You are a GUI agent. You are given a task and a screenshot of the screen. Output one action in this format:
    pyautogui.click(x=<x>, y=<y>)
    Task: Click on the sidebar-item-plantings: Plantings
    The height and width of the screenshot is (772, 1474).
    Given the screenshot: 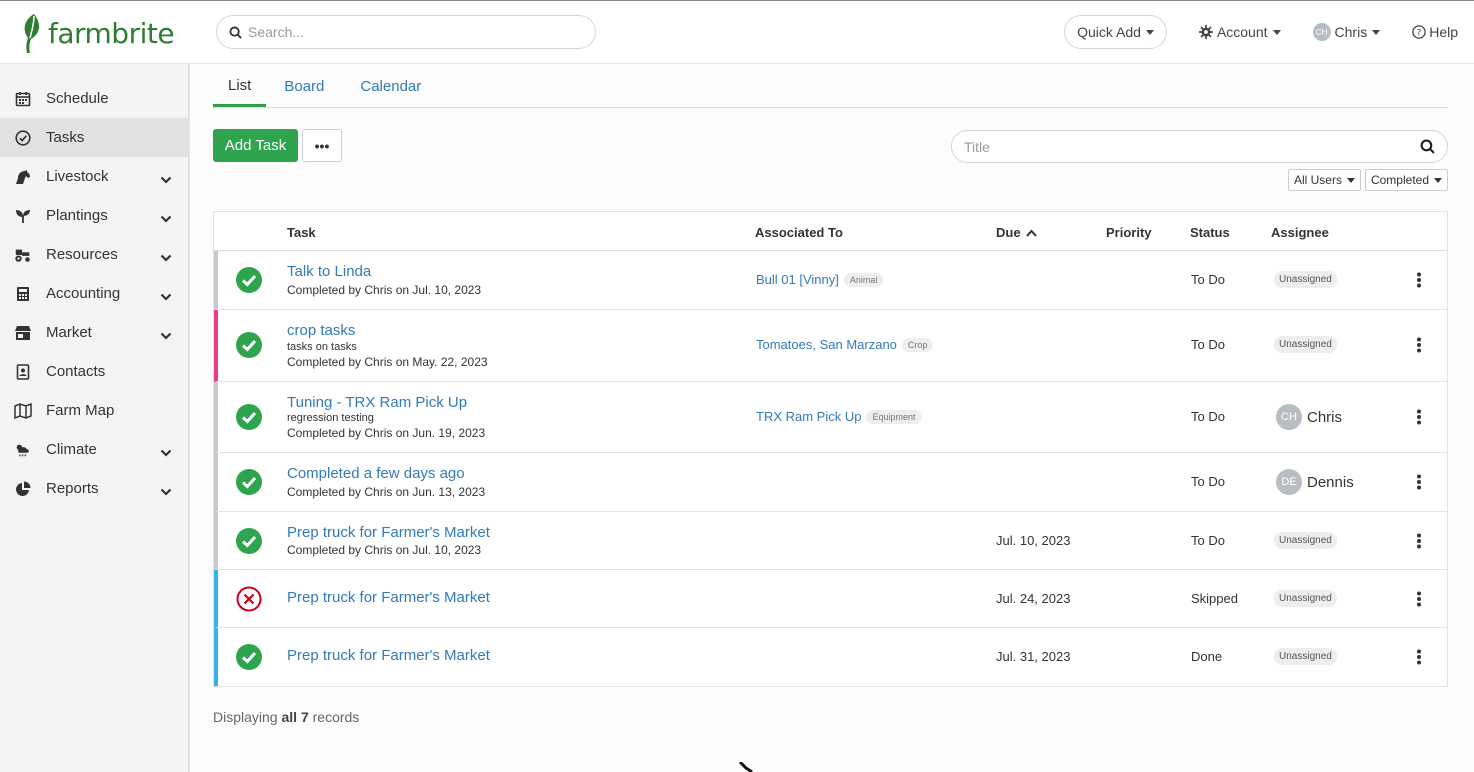 What is the action you would take?
    pyautogui.click(x=94, y=215)
    